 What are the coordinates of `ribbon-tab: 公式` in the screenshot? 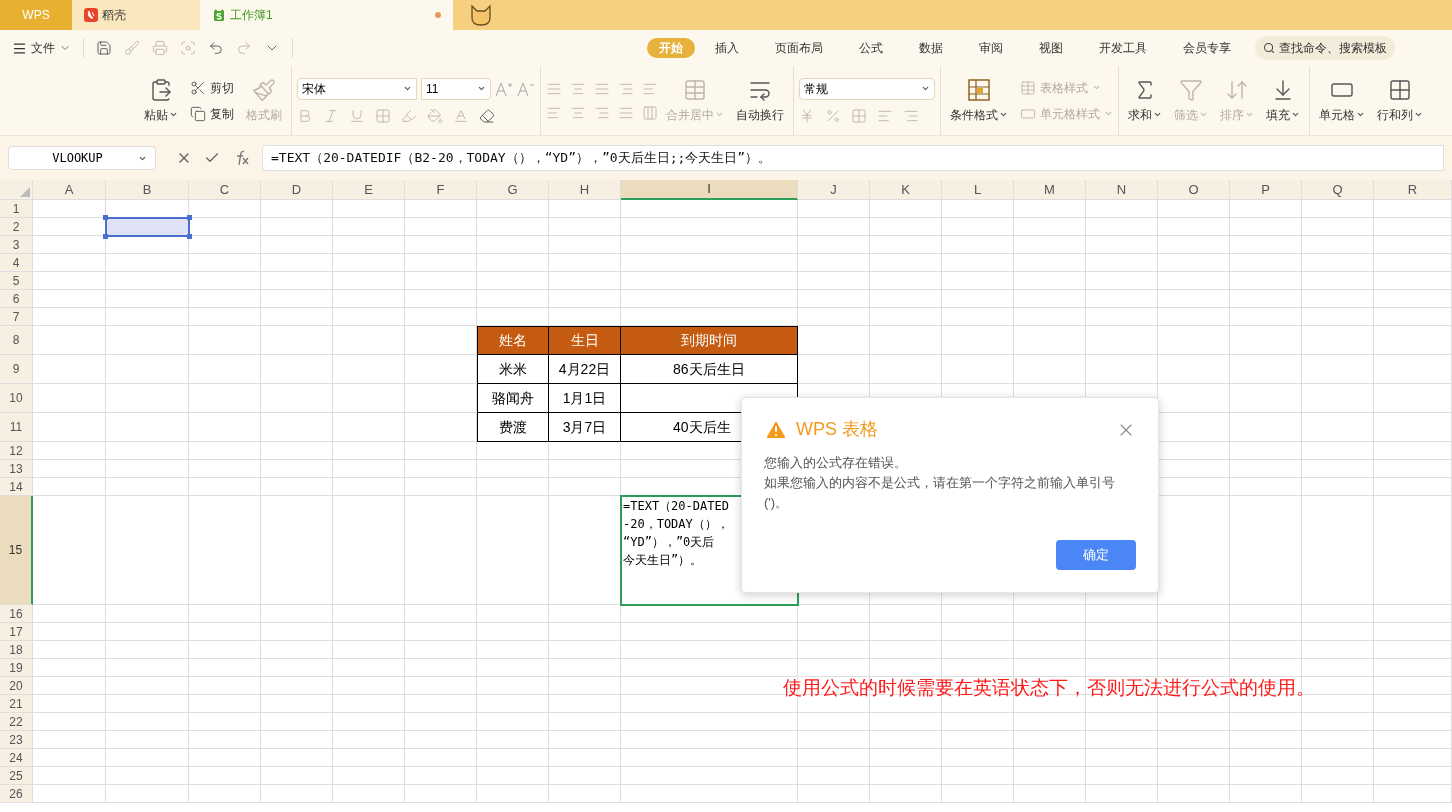 It's located at (871, 48).